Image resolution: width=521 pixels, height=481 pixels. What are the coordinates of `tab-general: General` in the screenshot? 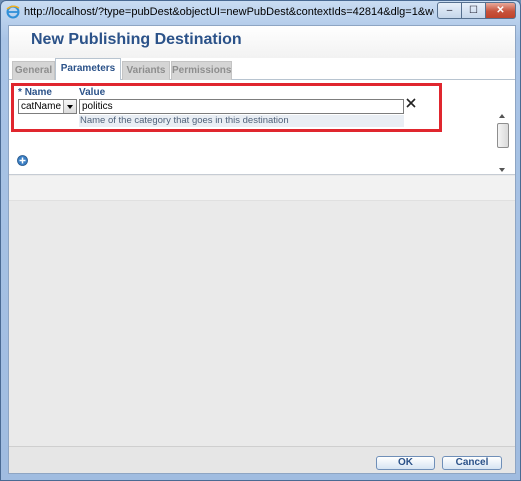 It's located at (33, 70).